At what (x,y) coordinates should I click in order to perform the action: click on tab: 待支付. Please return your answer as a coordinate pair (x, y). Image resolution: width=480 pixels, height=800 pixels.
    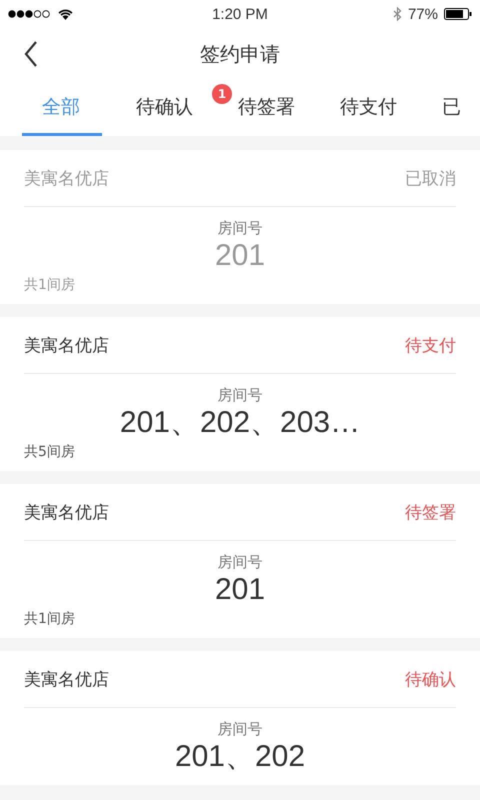
    Looking at the image, I should click on (362, 108).